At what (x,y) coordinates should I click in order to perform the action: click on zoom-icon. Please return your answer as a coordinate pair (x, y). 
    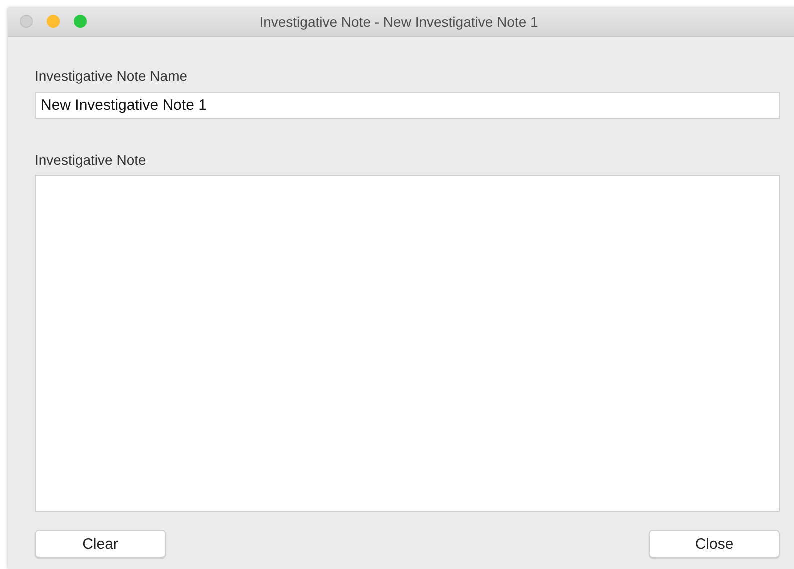
    Looking at the image, I should click on (80, 21).